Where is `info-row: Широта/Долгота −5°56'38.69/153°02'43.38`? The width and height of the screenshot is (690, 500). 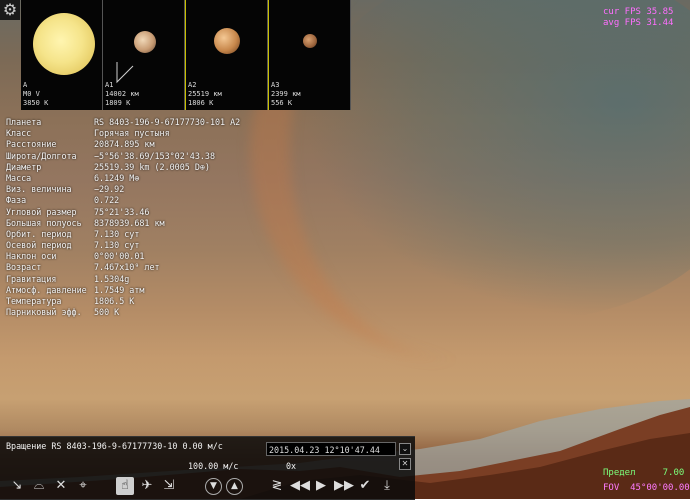
info-row: Широта/Долгота −5°56'38.69/153°02'43.38 is located at coordinates (111, 155).